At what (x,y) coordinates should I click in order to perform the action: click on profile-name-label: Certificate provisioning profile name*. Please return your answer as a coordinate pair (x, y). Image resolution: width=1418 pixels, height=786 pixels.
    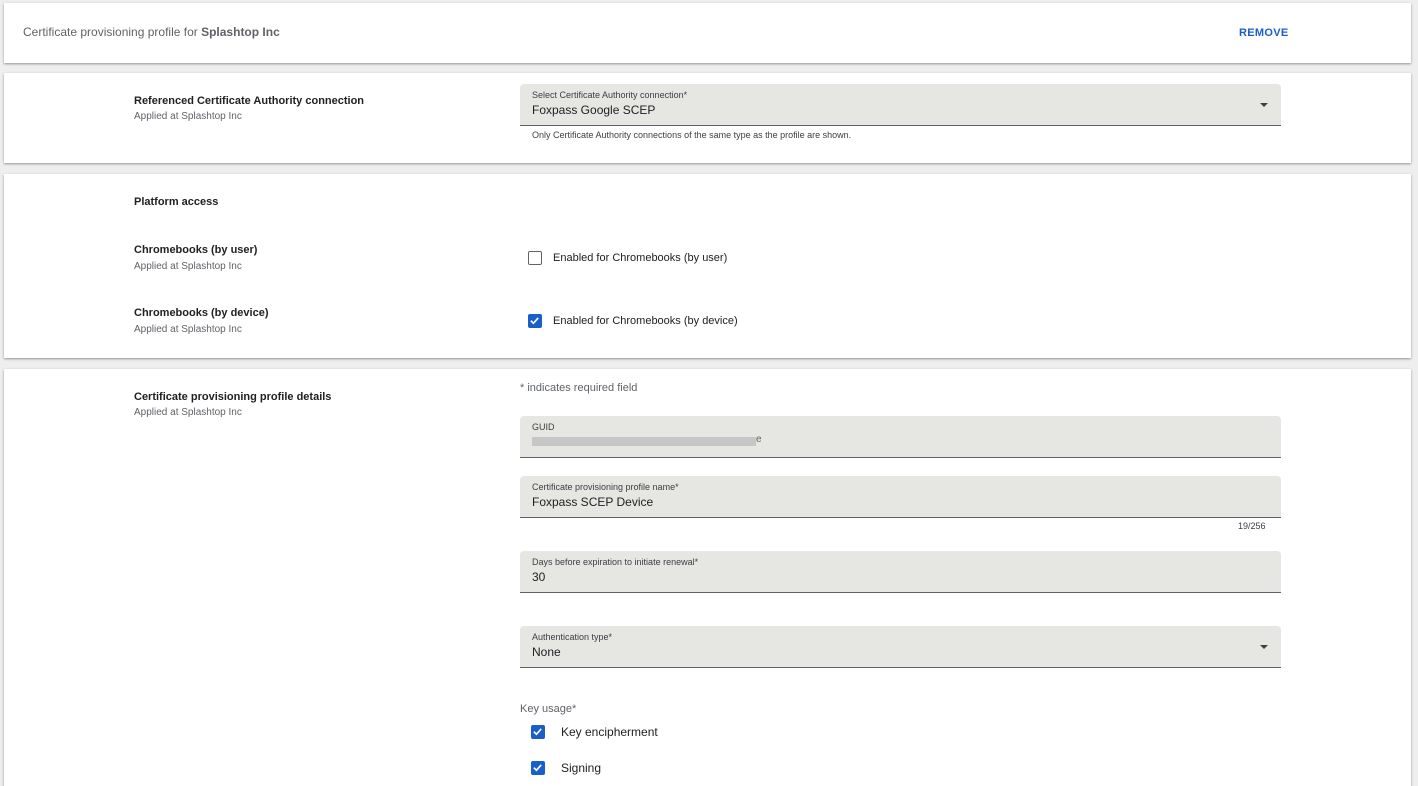
    Looking at the image, I should click on (605, 487).